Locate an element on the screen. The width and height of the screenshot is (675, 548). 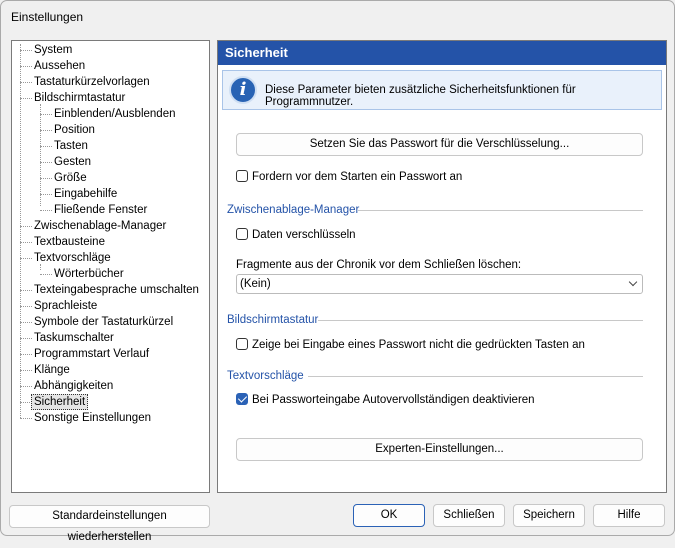
hide-keys-check is located at coordinates (242, 344).